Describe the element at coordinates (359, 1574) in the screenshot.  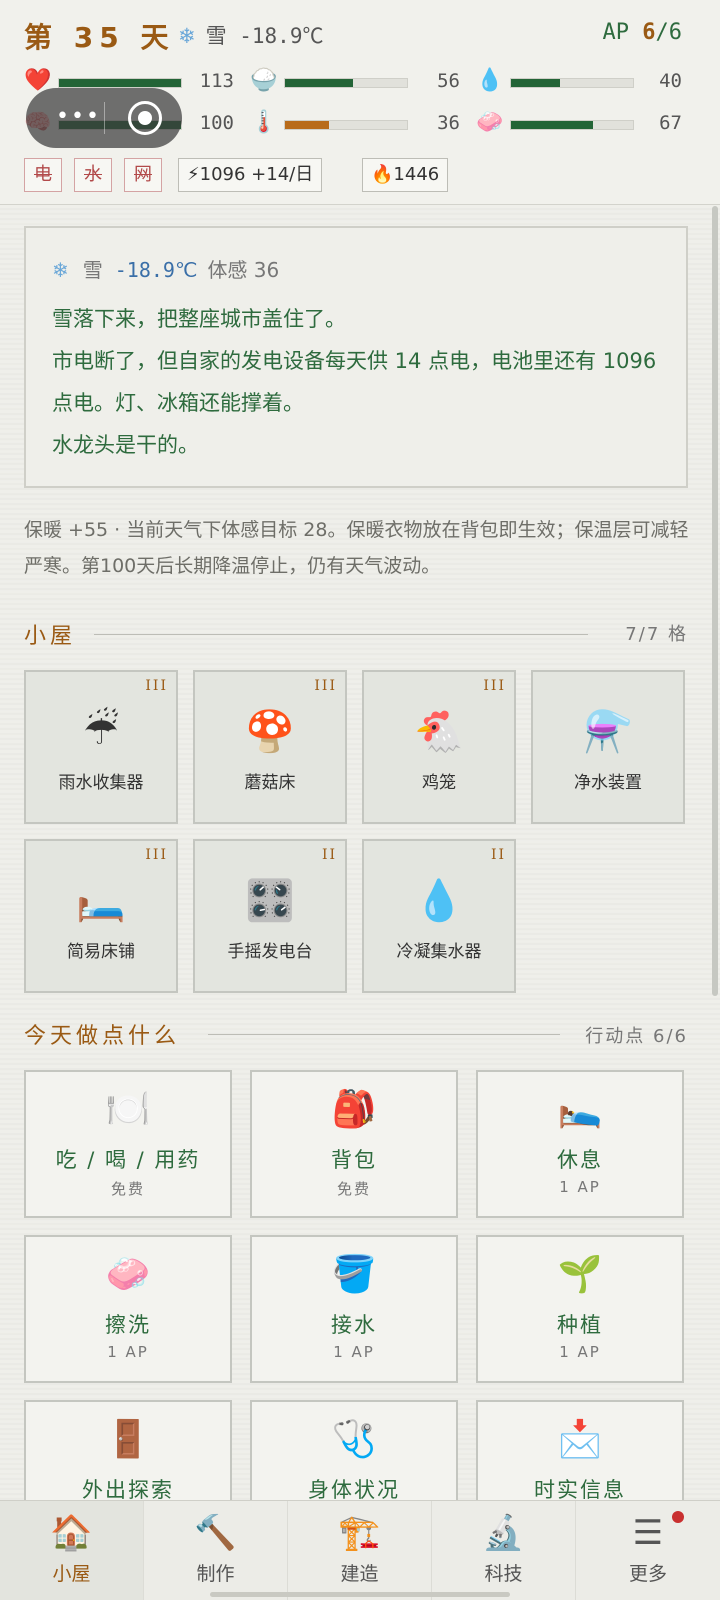
I see `nav-label: 建造` at that location.